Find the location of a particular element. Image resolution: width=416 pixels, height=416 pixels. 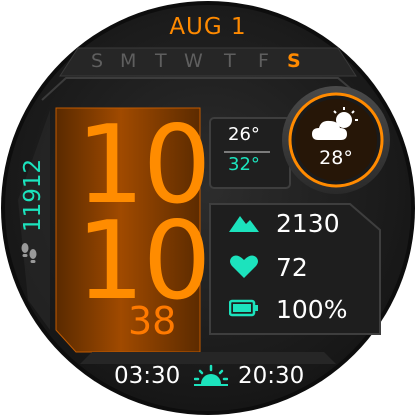

current-temperature: 28° is located at coordinates (336, 158).